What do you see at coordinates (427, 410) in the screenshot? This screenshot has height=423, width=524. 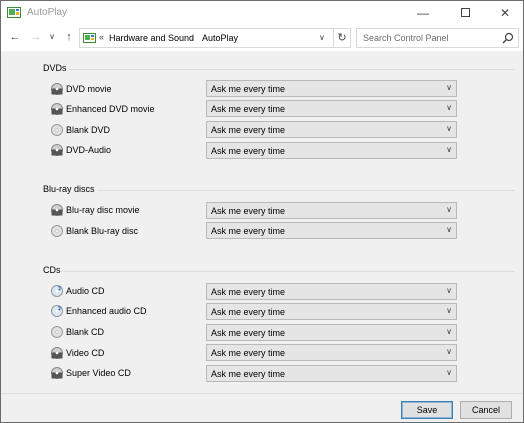 I see `save-button: Save` at bounding box center [427, 410].